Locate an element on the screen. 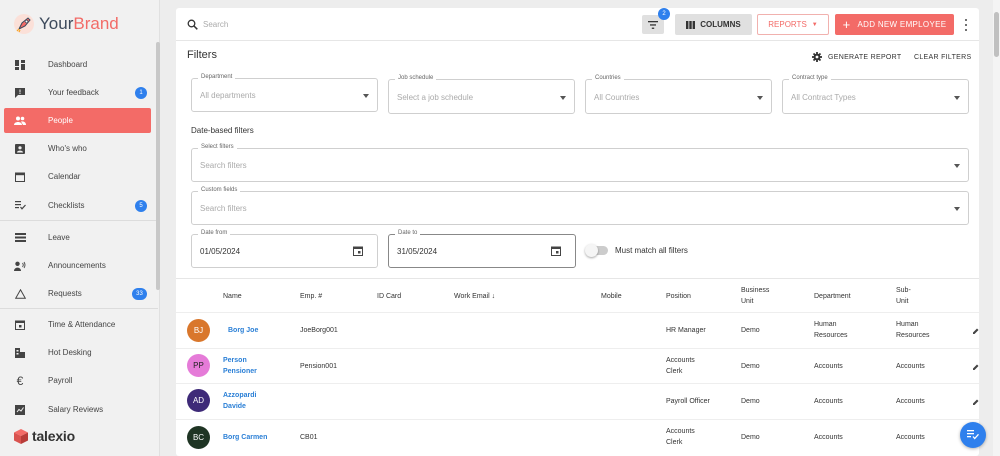  must-match-all-toggle is located at coordinates (596, 250).